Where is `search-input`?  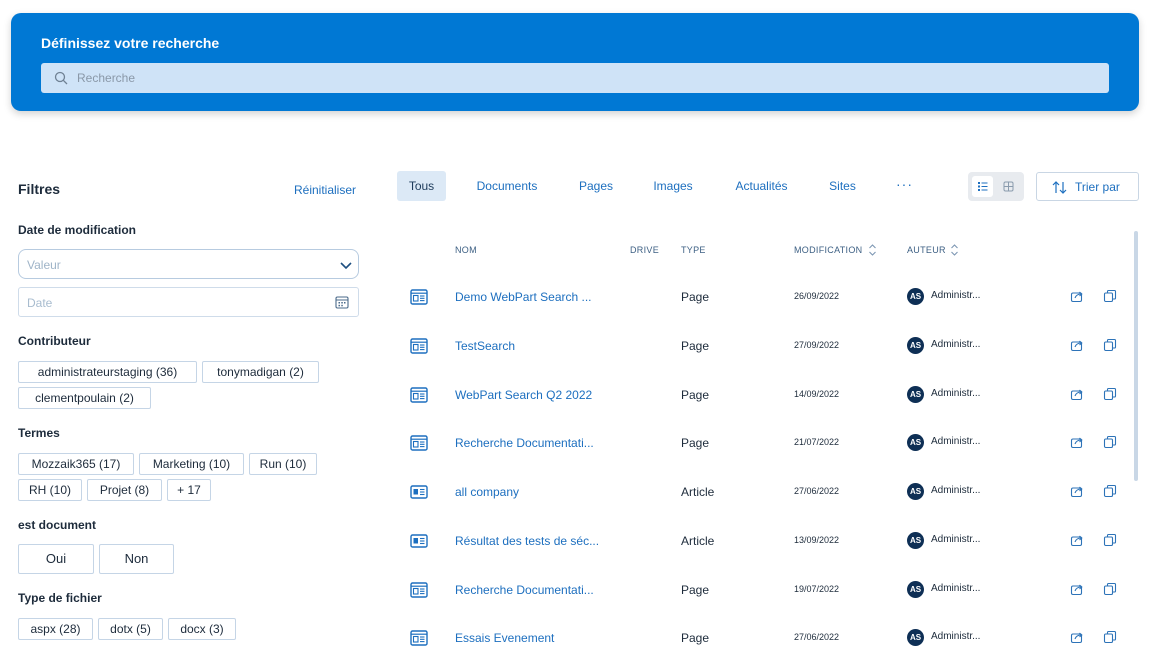 search-input is located at coordinates (587, 78).